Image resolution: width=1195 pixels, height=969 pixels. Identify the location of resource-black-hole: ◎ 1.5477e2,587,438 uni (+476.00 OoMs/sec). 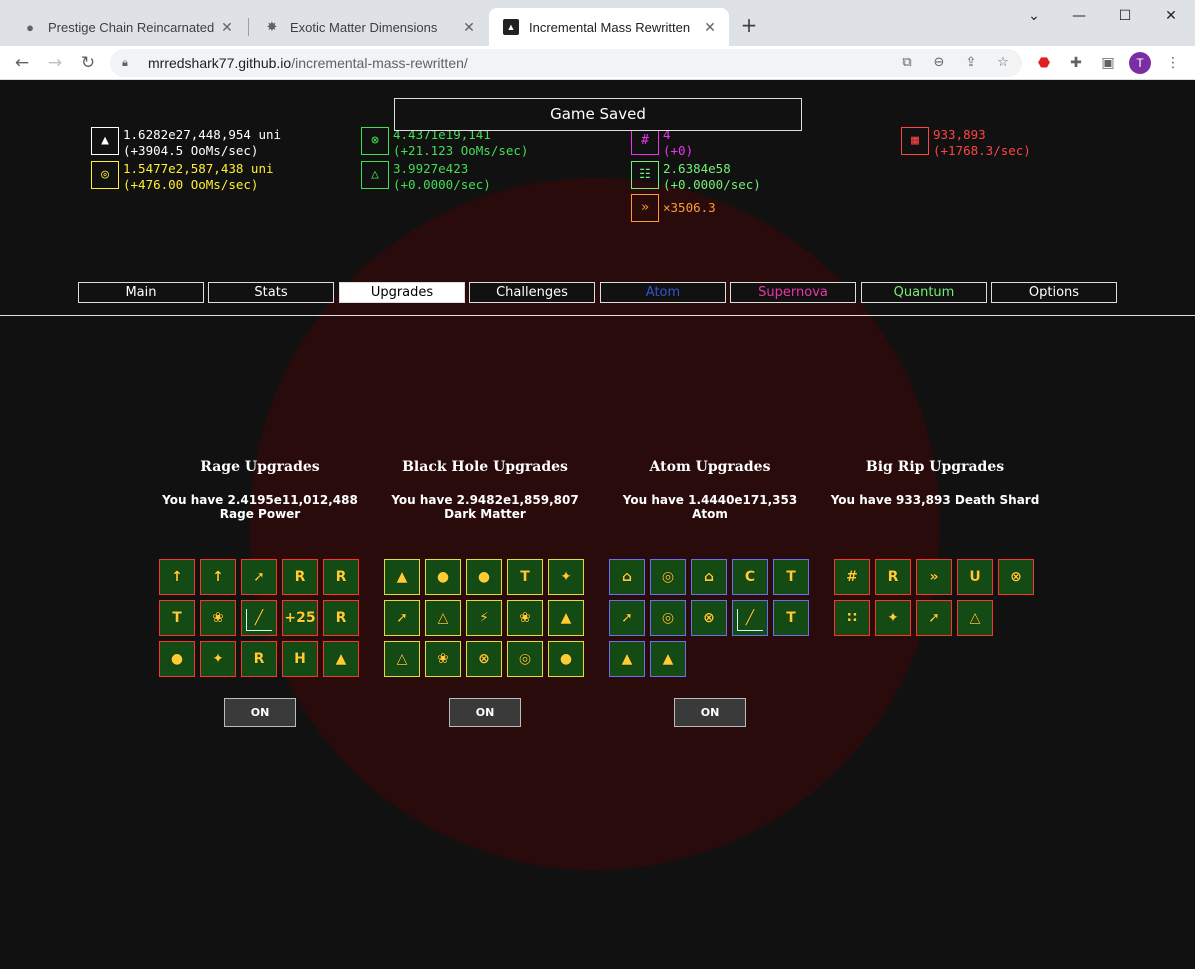
(182, 177).